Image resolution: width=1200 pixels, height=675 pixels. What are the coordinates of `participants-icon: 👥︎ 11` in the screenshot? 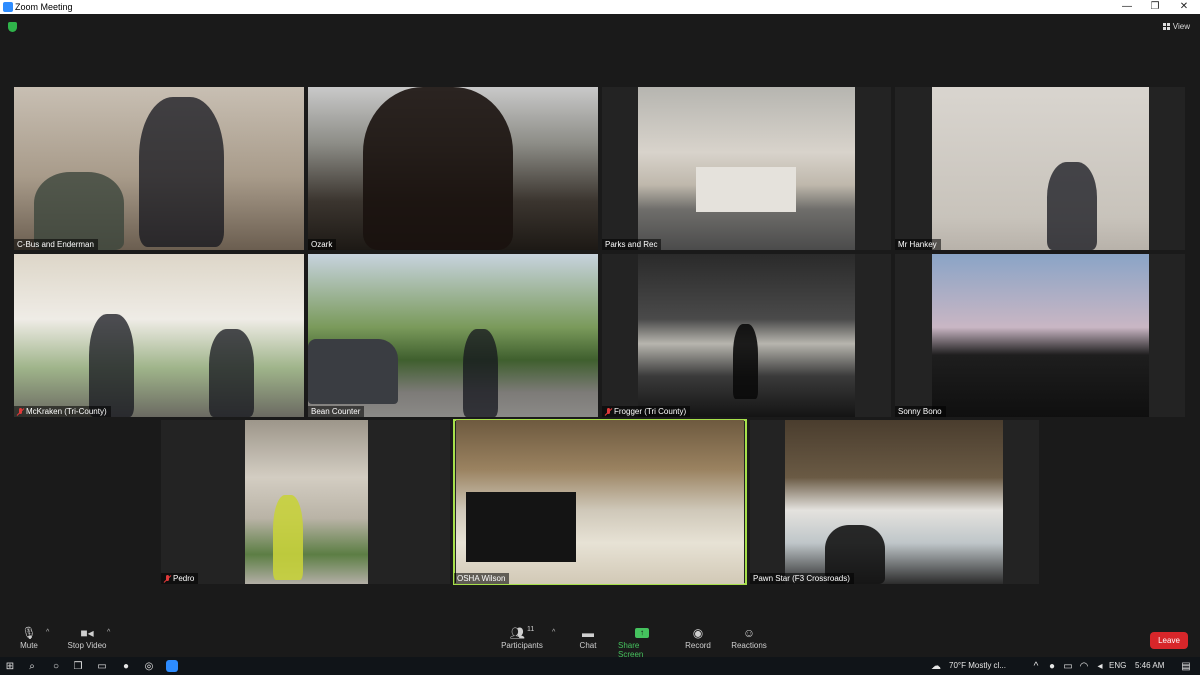 It's located at (522, 633).